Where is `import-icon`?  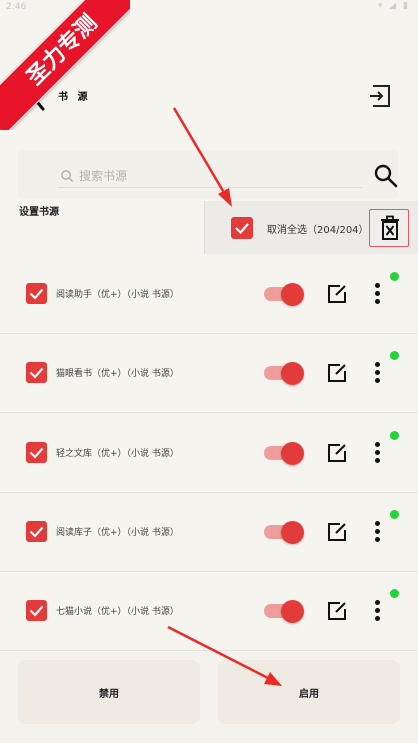 import-icon is located at coordinates (380, 96).